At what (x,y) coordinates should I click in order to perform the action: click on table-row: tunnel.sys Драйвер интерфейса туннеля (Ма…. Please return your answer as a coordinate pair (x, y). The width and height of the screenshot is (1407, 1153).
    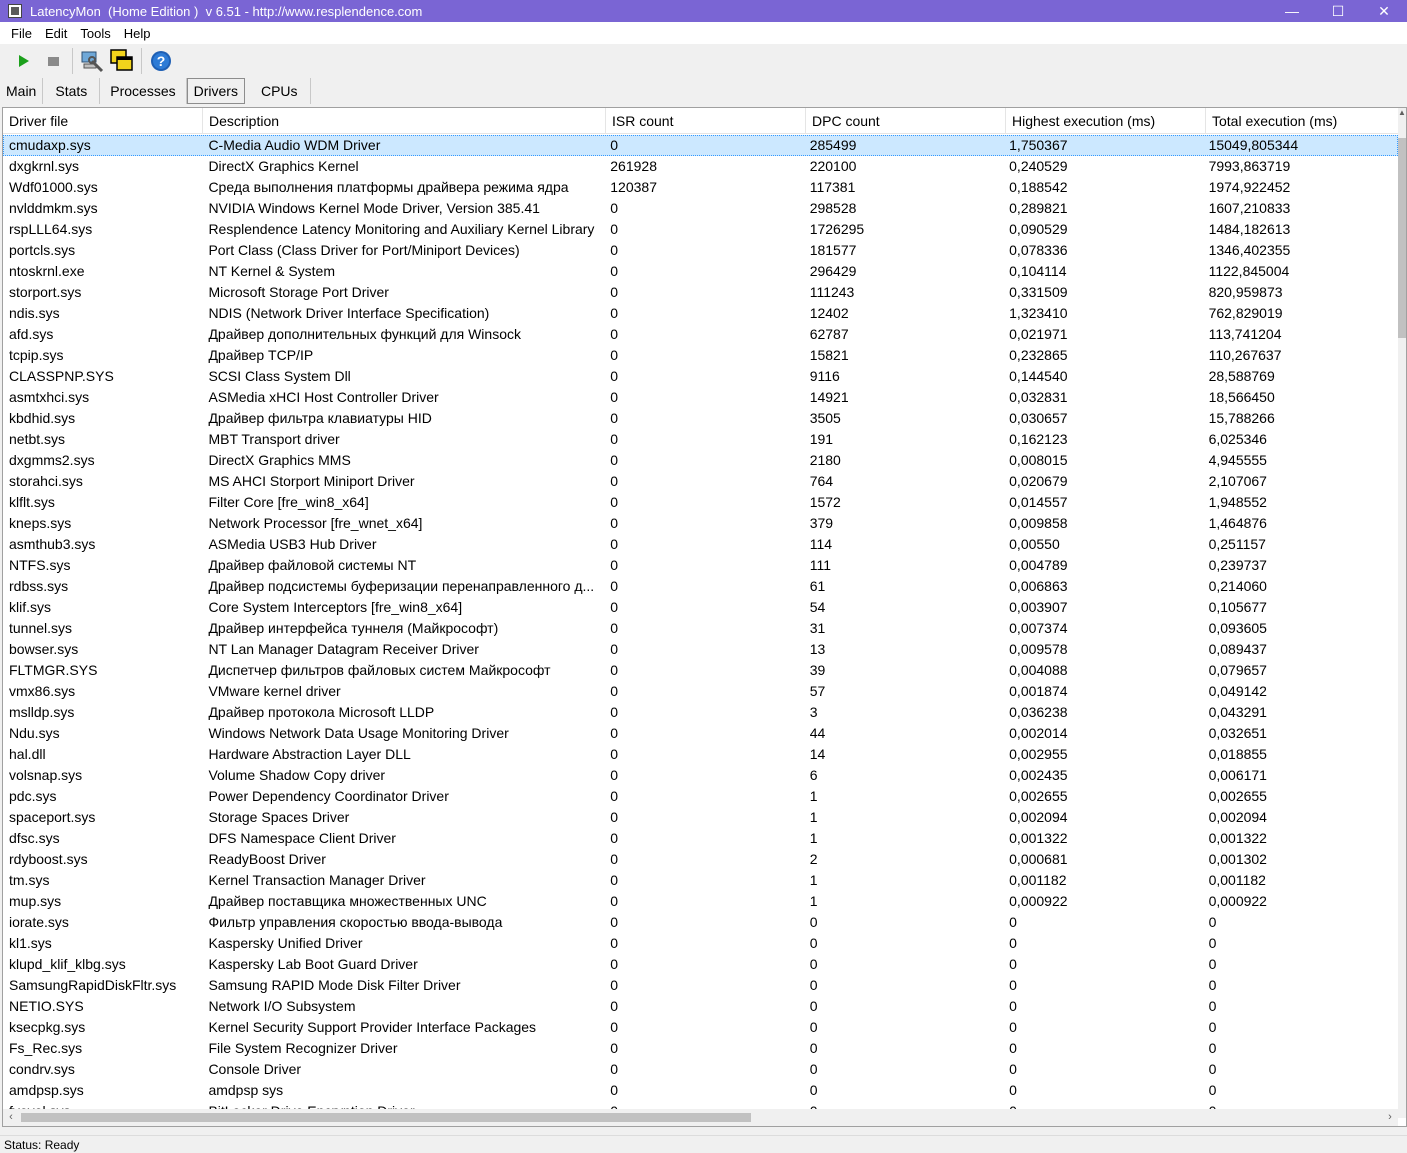
    Looking at the image, I should click on (700, 628).